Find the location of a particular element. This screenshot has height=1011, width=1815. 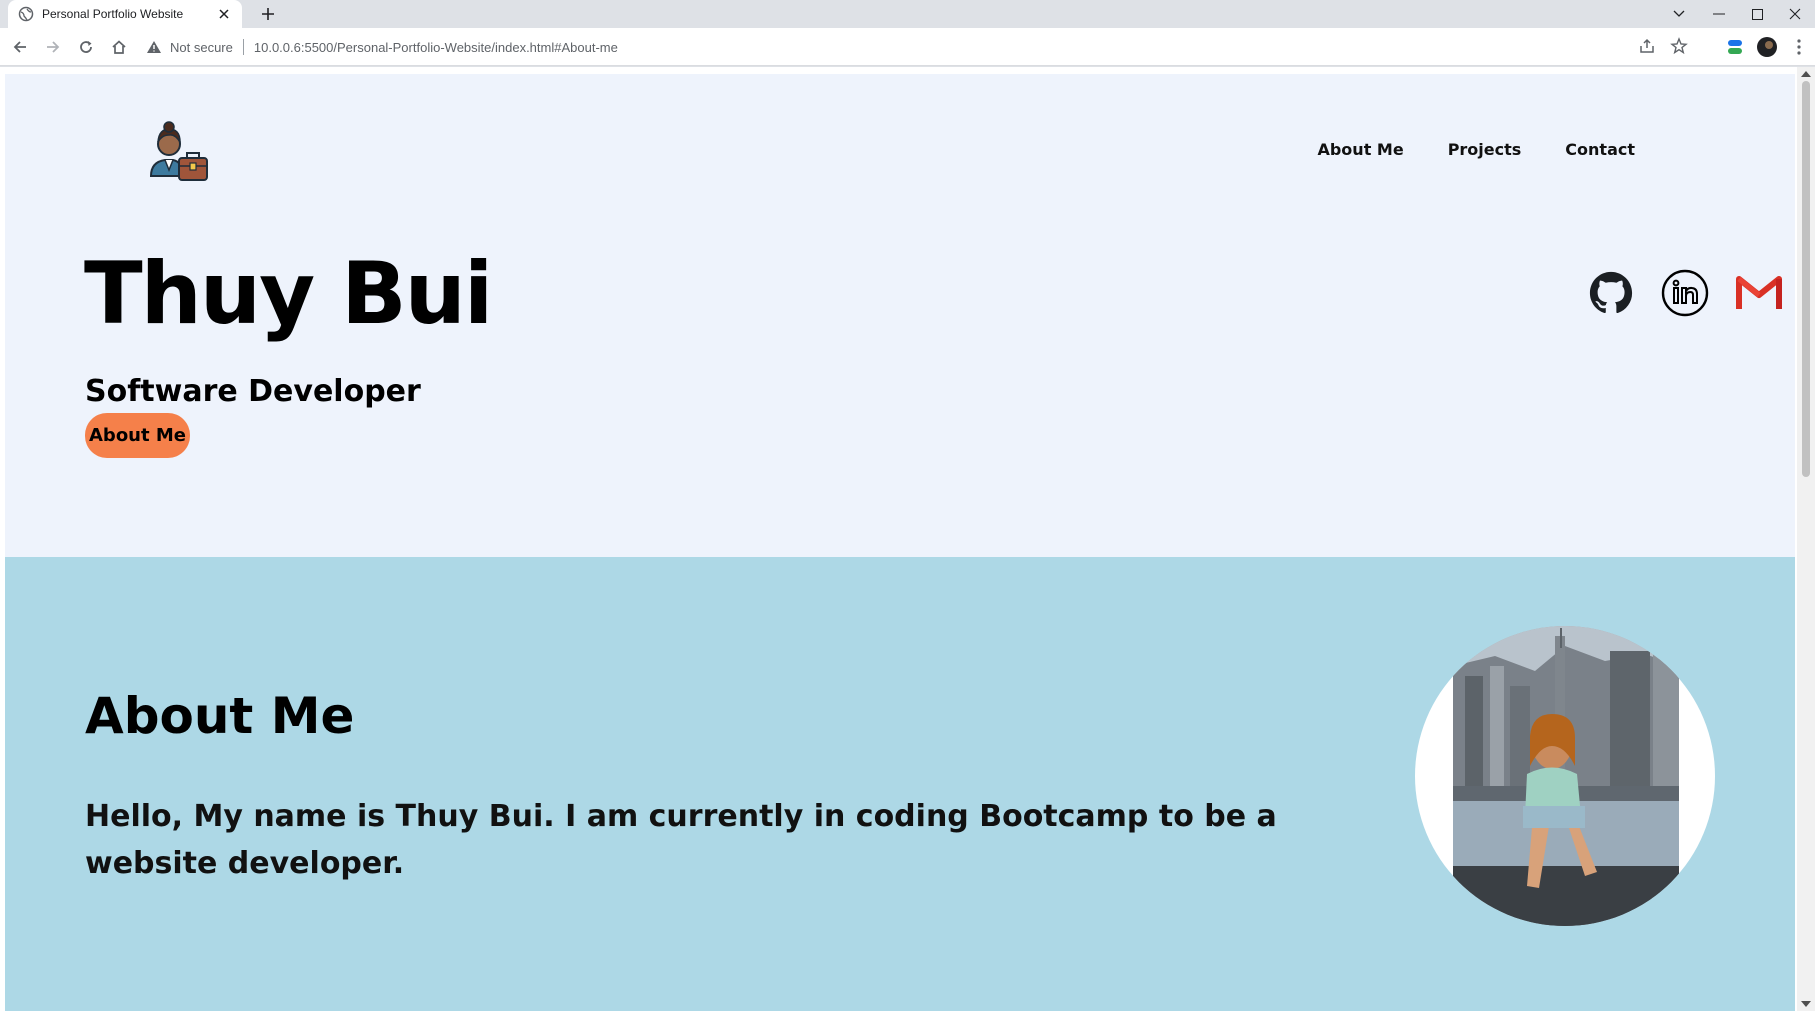

tab-title: Personal Portfolio Website is located at coordinates (113, 14).